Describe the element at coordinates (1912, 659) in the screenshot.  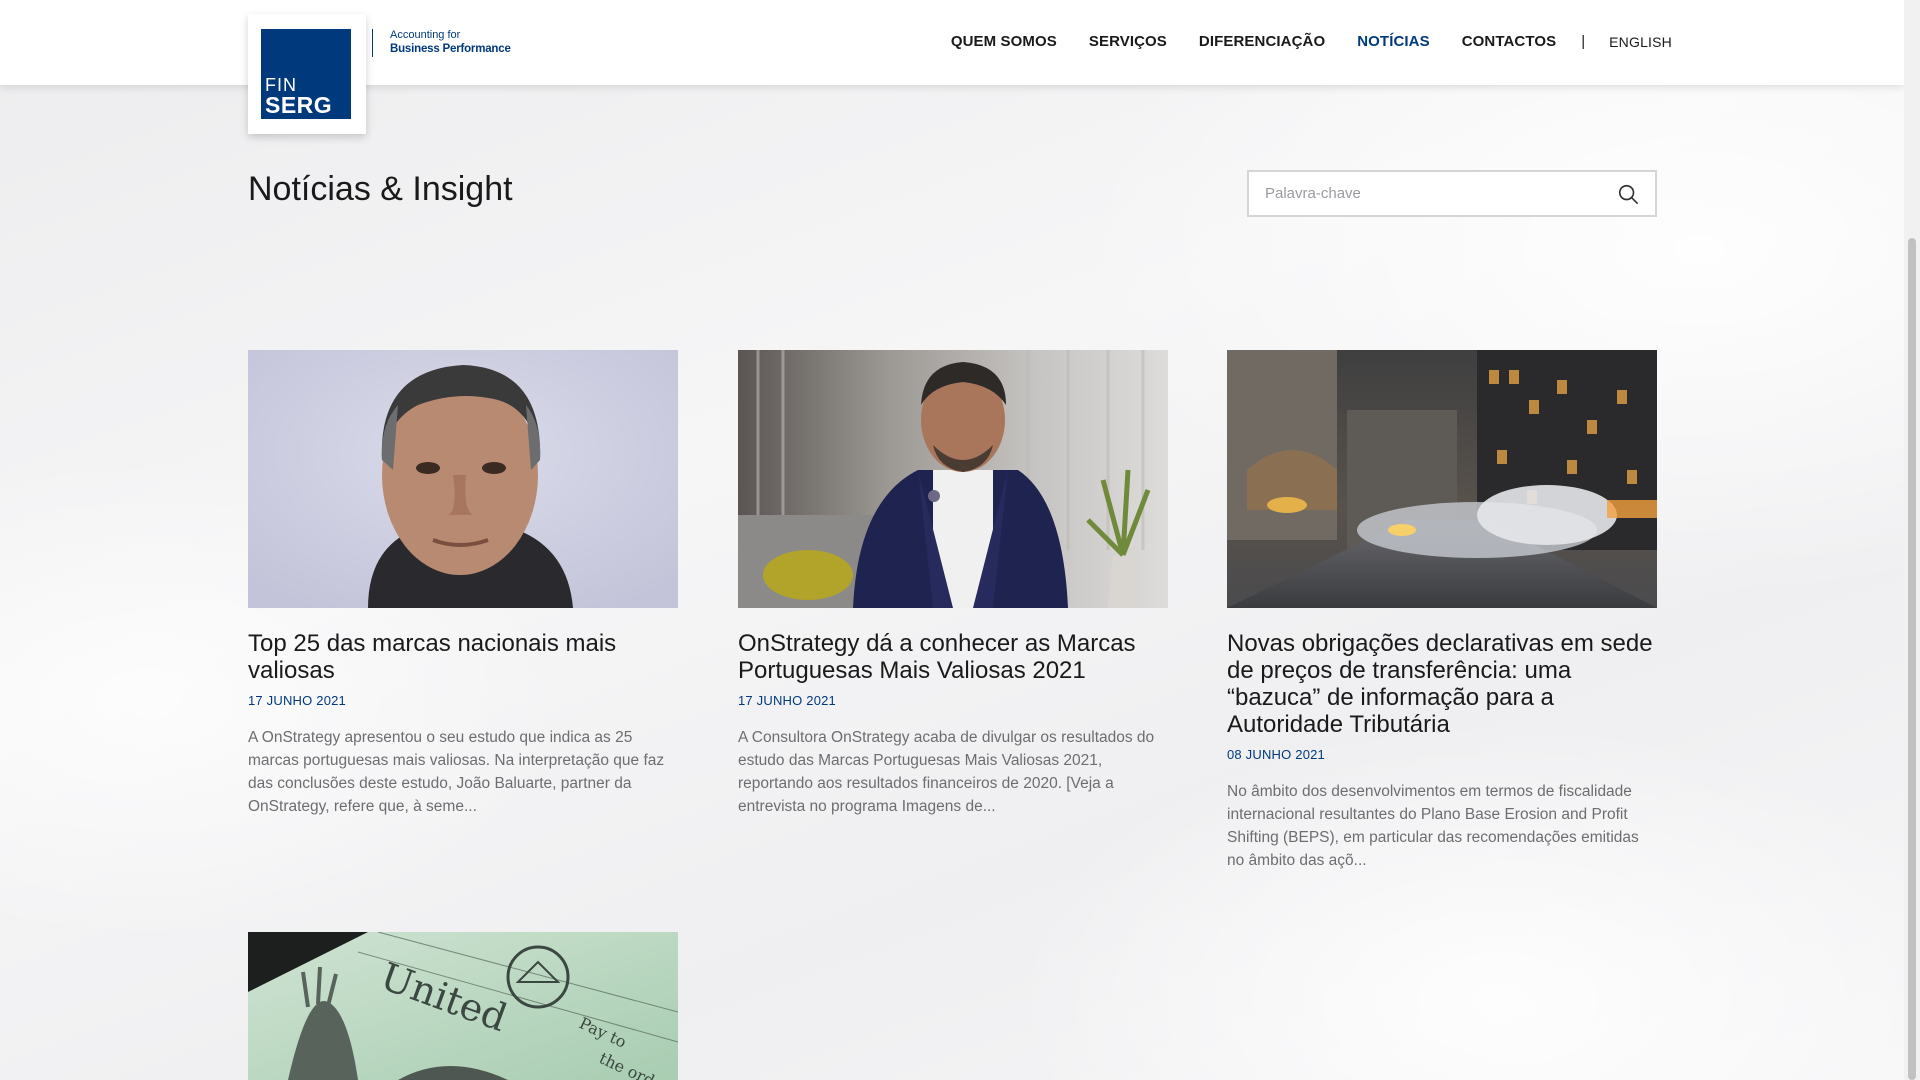
I see `scrollbar-thumb` at that location.